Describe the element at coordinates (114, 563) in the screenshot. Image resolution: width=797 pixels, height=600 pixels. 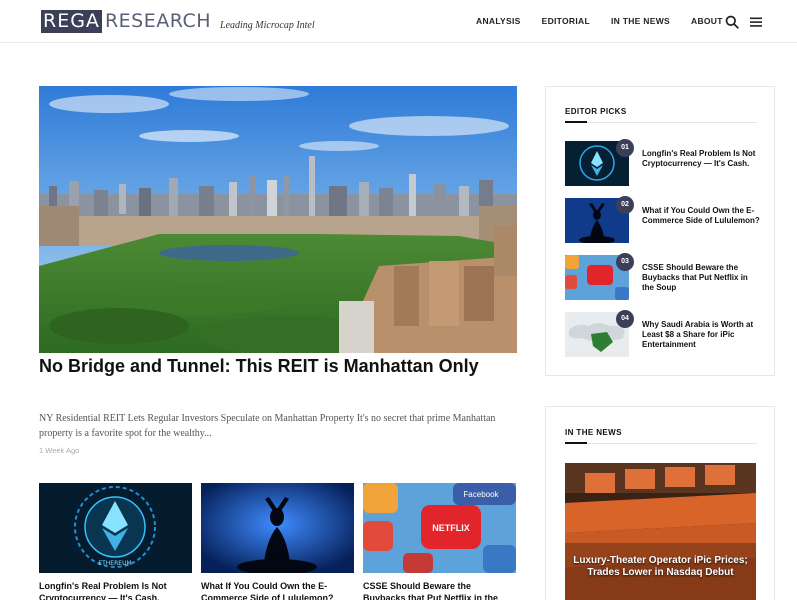
I see `ethereum-label: ETHEREUM` at that location.